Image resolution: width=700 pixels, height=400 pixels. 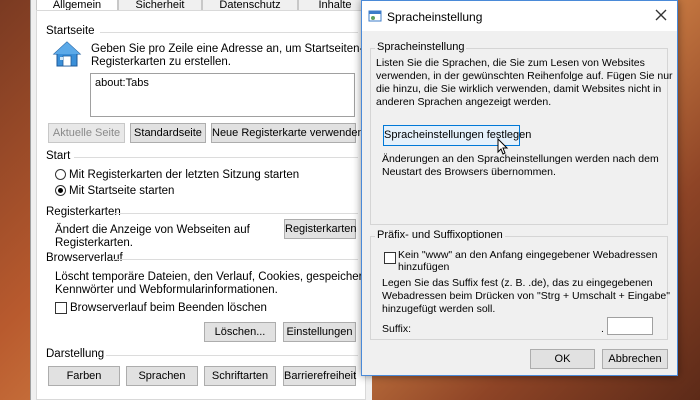 I want to click on ok-button: OK, so click(x=562, y=359).